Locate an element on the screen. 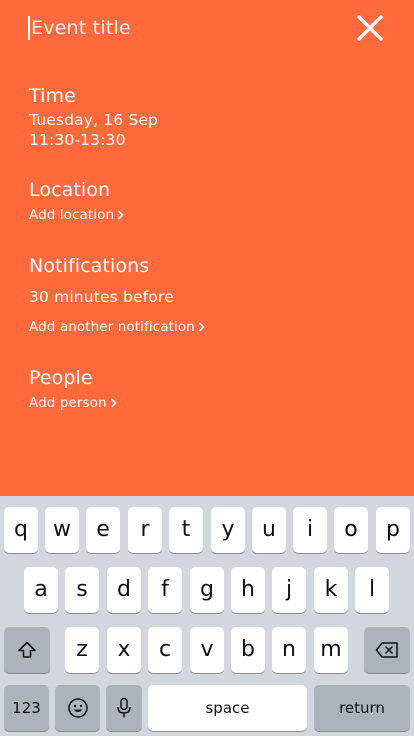  key-x: x is located at coordinates (124, 650).